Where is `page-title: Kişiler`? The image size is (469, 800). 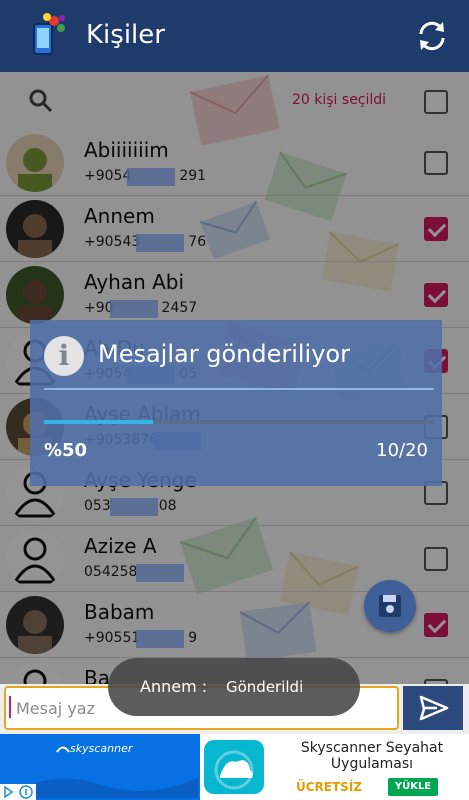
page-title: Kişiler is located at coordinates (125, 35).